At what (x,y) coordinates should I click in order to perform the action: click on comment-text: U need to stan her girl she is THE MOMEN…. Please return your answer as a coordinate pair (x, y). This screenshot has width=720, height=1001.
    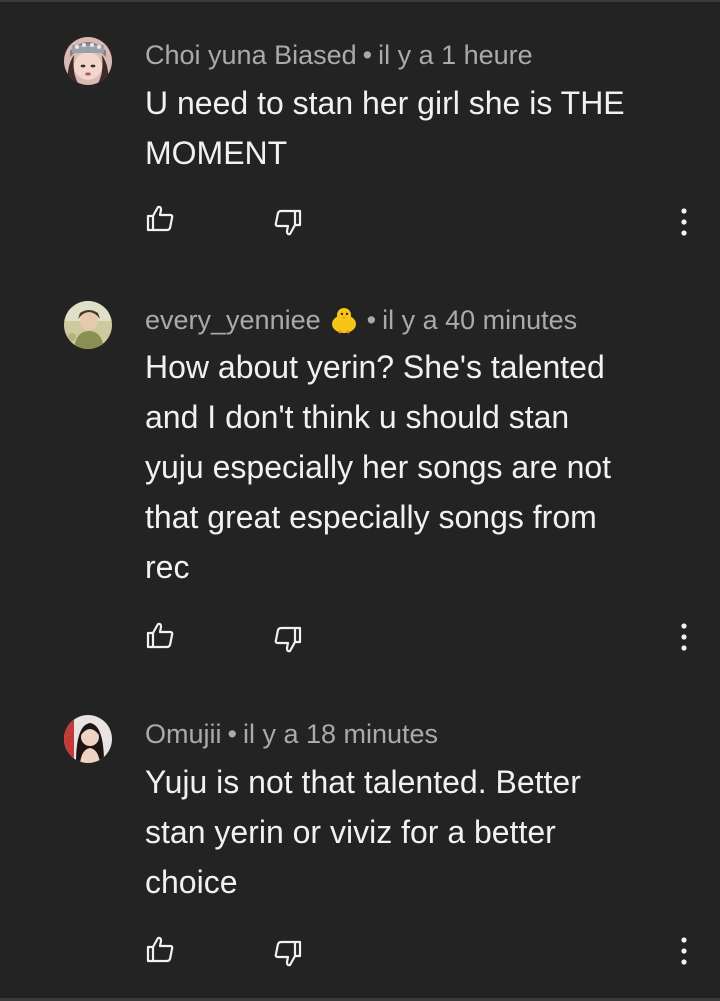
    Looking at the image, I should click on (385, 128).